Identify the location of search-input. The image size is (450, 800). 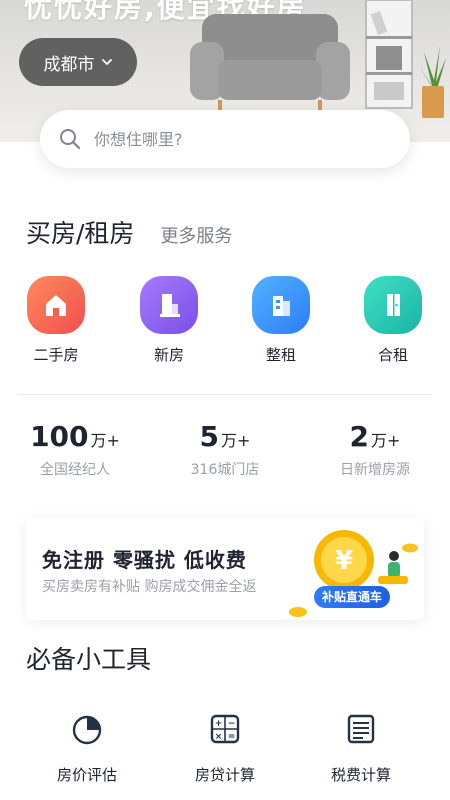
(224, 139).